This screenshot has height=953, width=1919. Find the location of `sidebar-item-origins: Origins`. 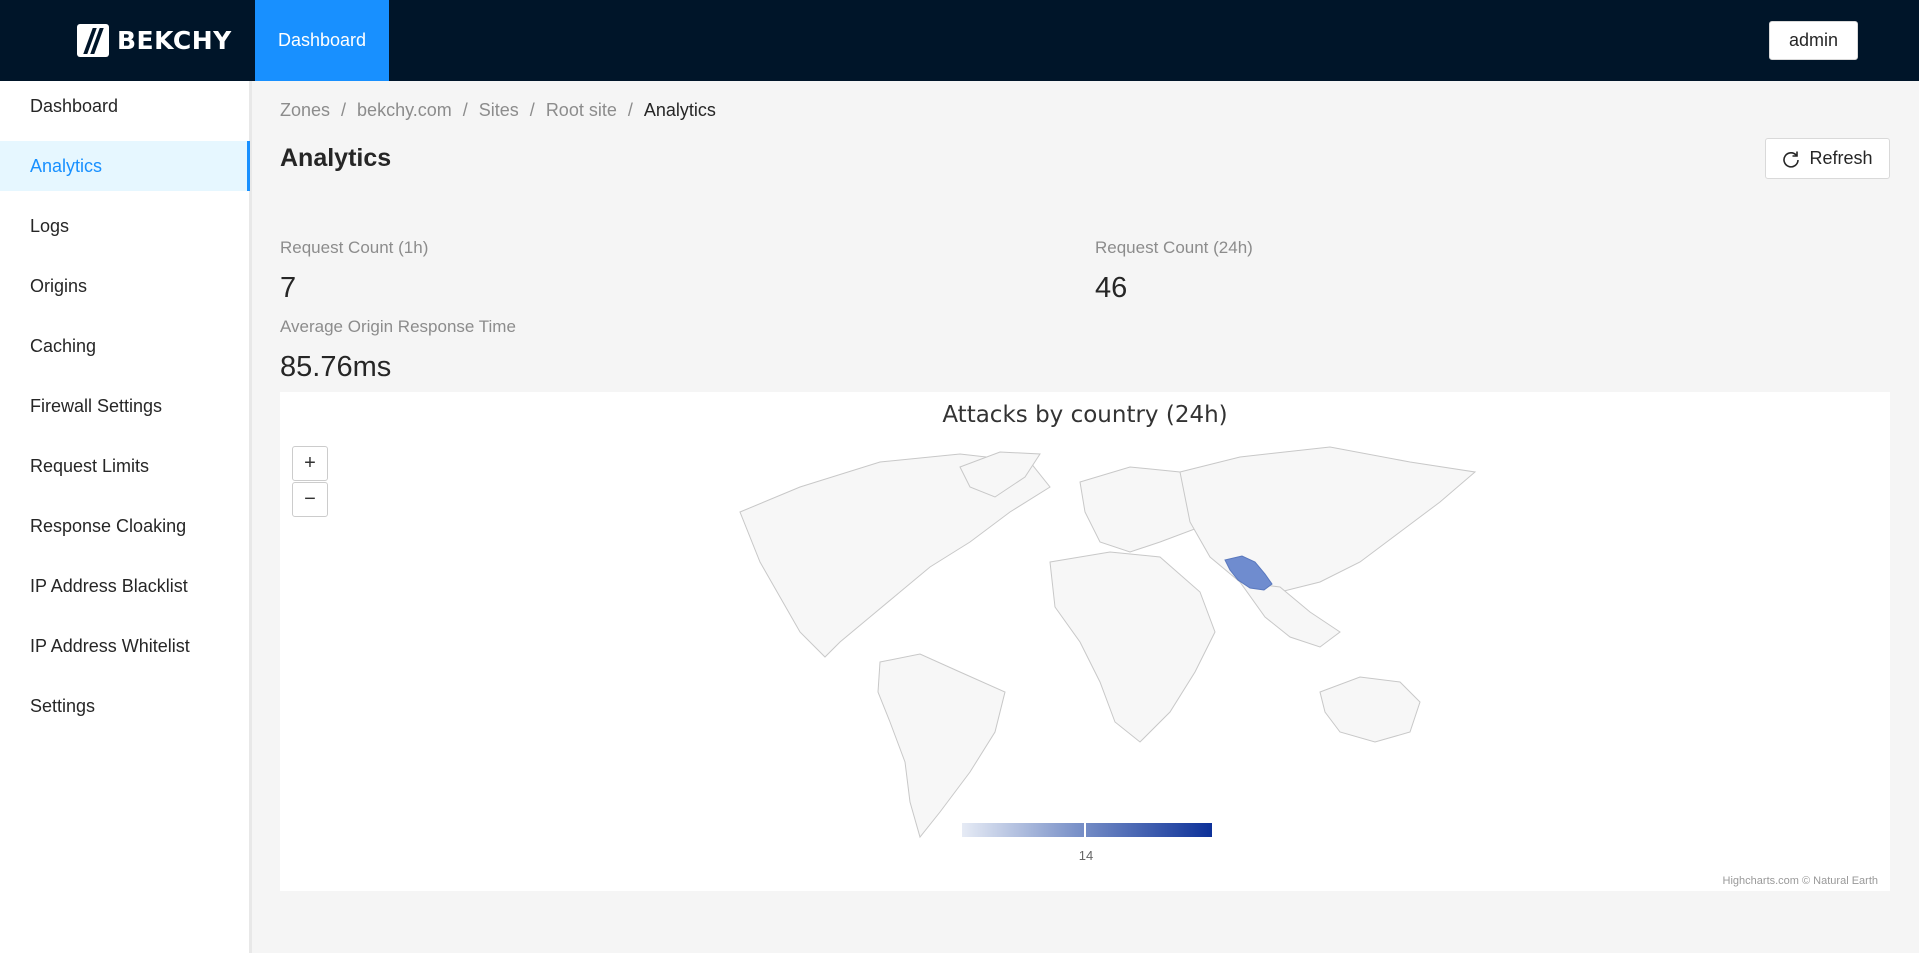

sidebar-item-origins: Origins is located at coordinates (125, 286).